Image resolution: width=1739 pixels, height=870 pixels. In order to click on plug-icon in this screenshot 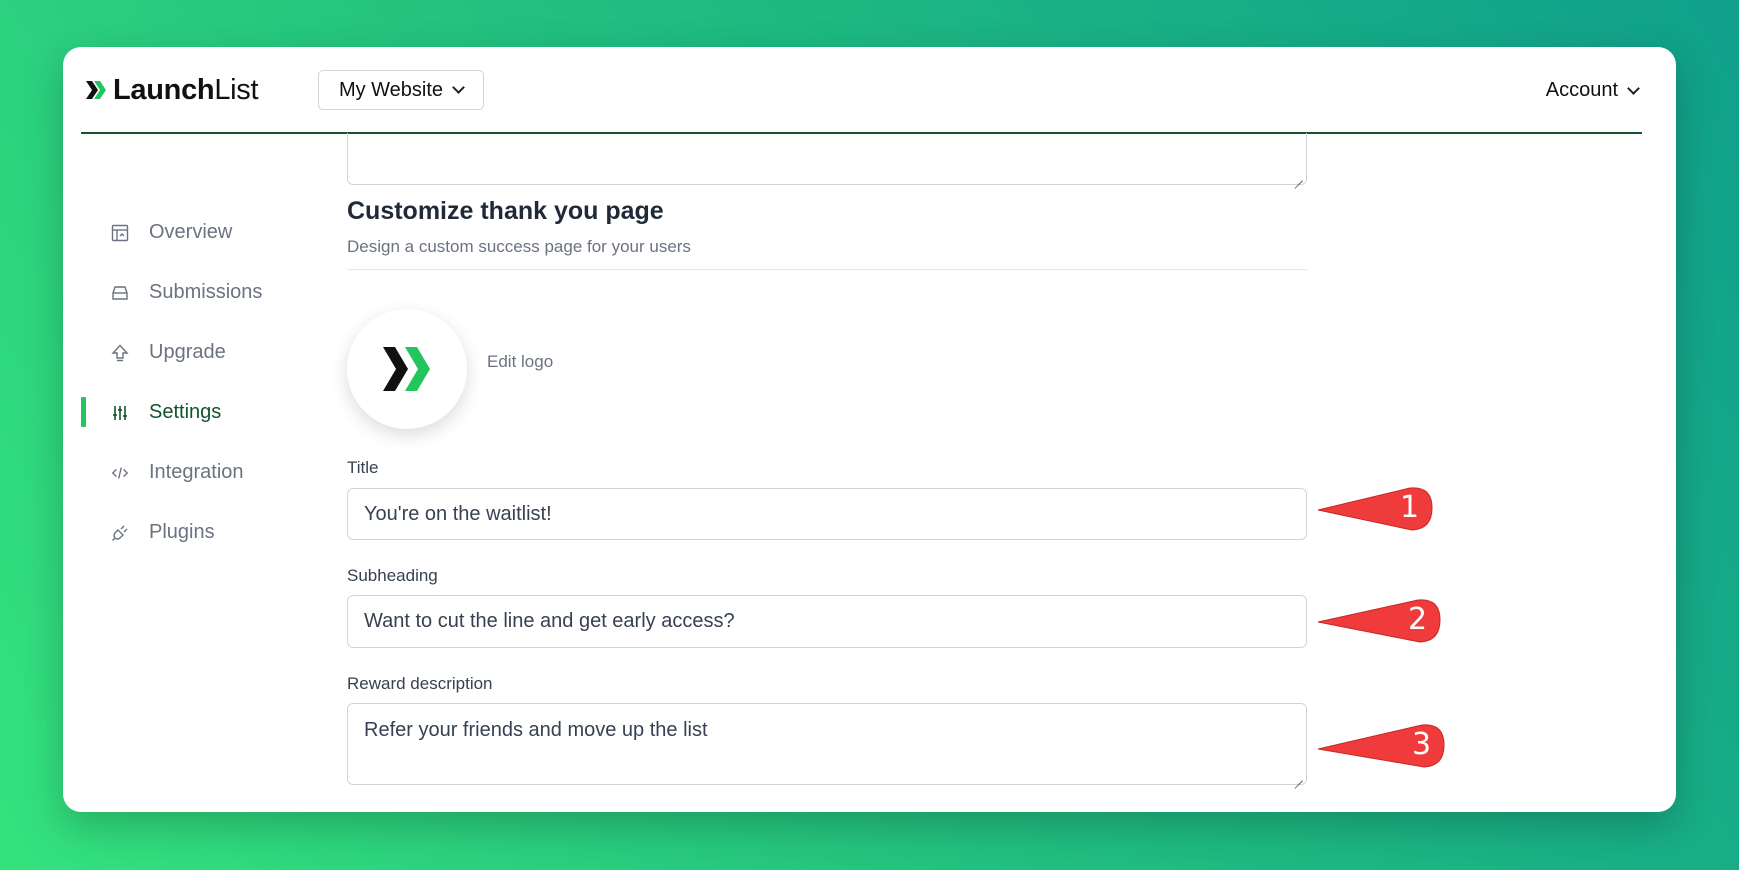, I will do `click(120, 533)`.